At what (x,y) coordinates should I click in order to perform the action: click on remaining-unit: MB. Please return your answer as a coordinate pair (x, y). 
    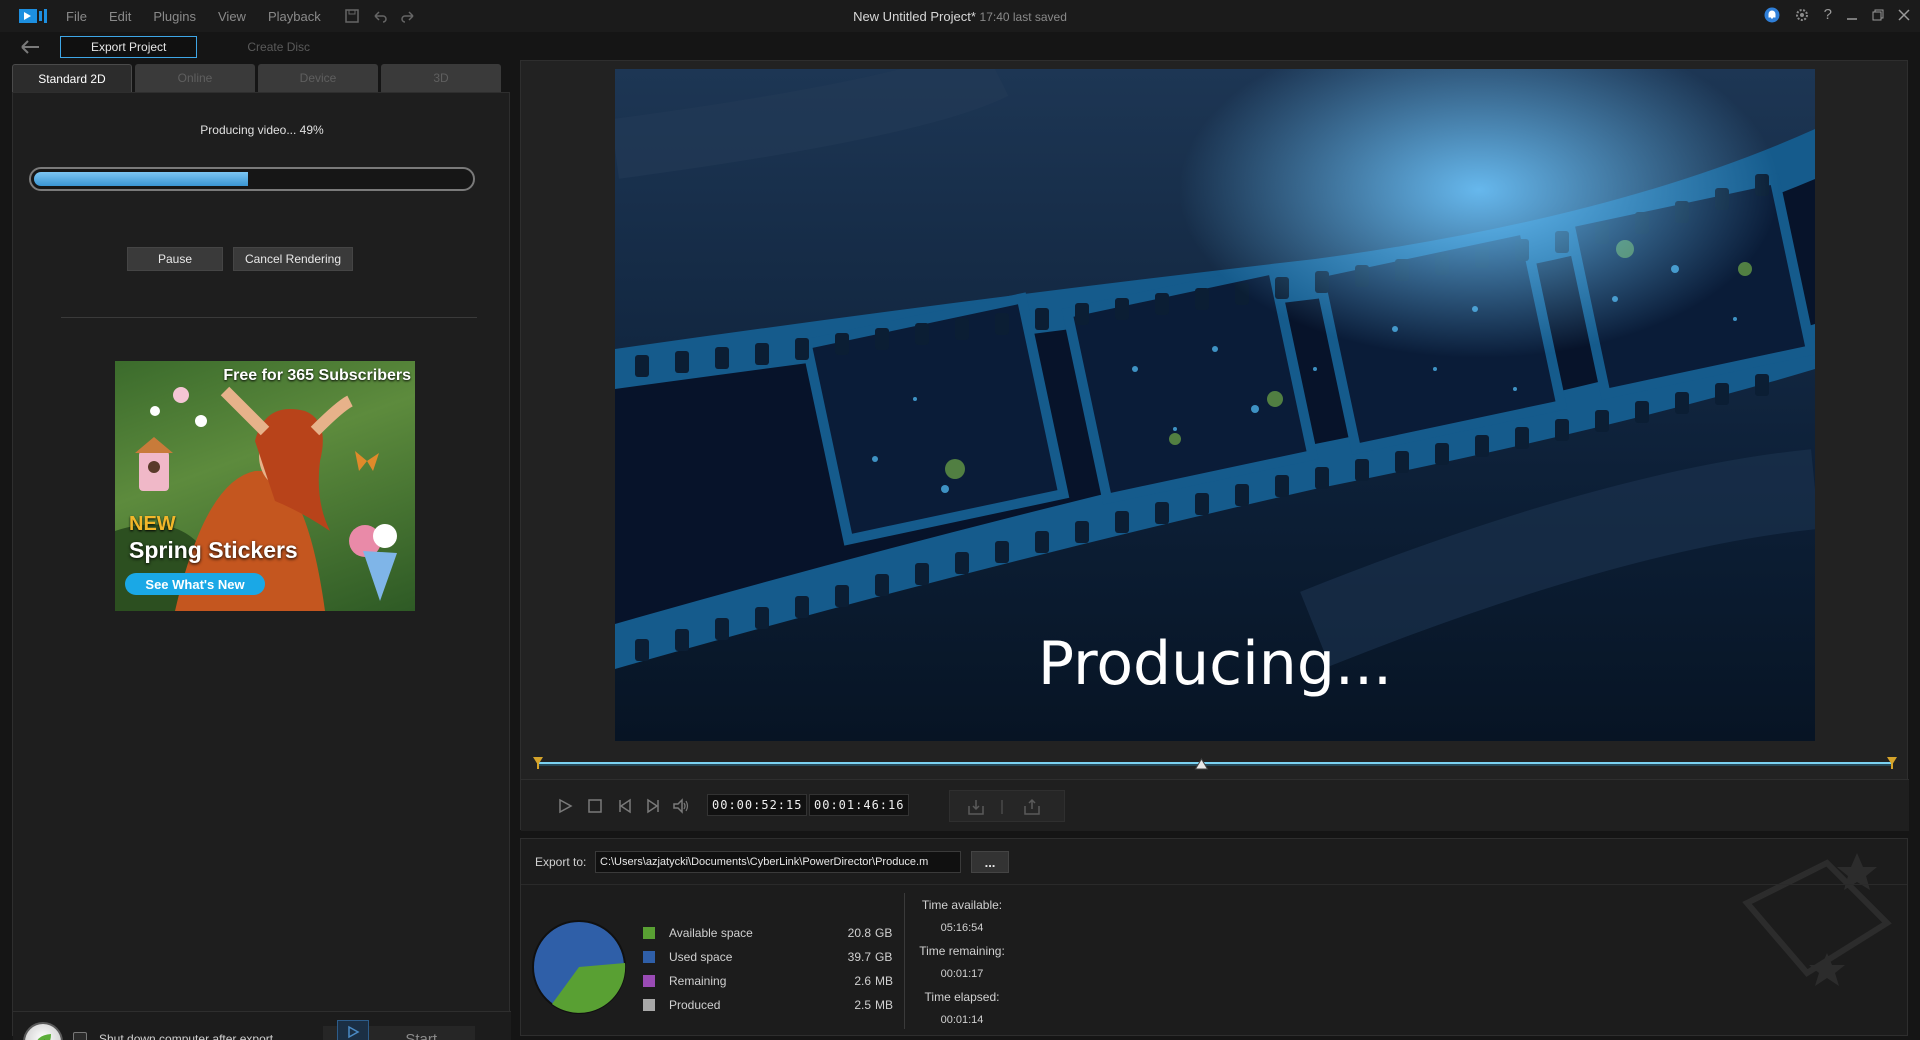
    Looking at the image, I should click on (884, 981).